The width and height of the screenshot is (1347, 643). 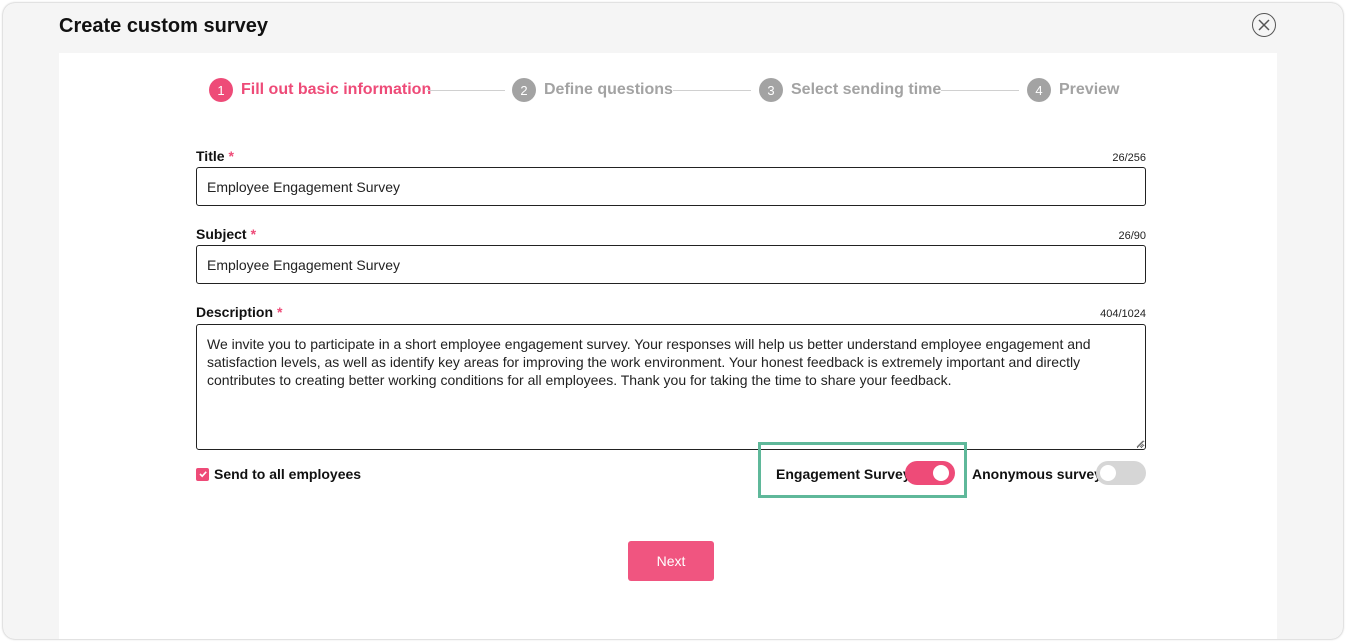 What do you see at coordinates (671, 264) in the screenshot?
I see `subject-input` at bounding box center [671, 264].